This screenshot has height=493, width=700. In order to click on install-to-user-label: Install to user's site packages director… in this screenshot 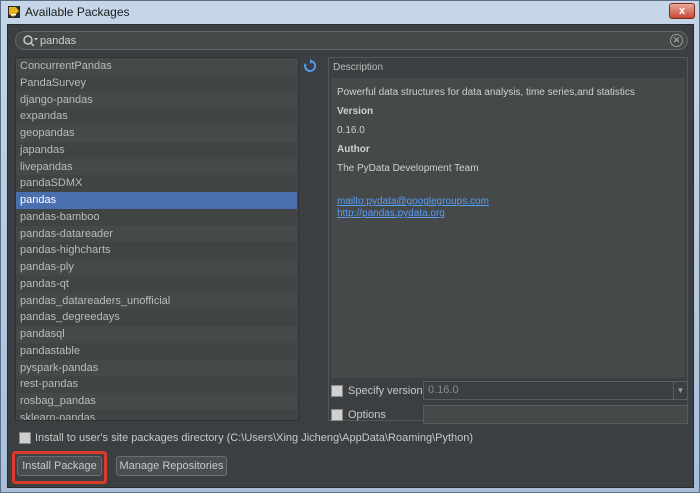, I will do `click(254, 438)`.